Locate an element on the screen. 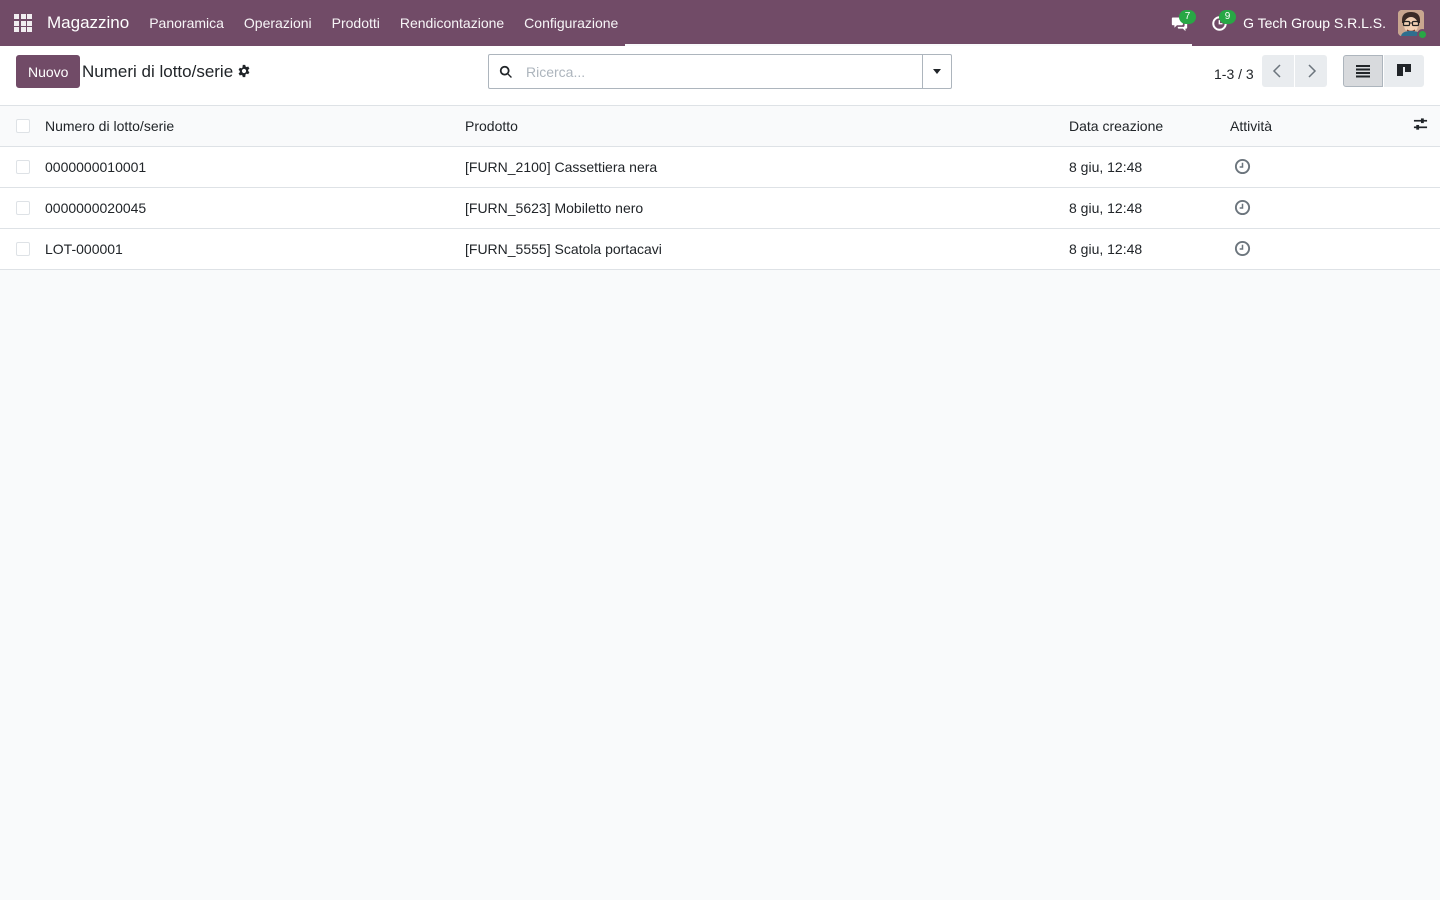  app-name: Magazzino is located at coordinates (87, 23).